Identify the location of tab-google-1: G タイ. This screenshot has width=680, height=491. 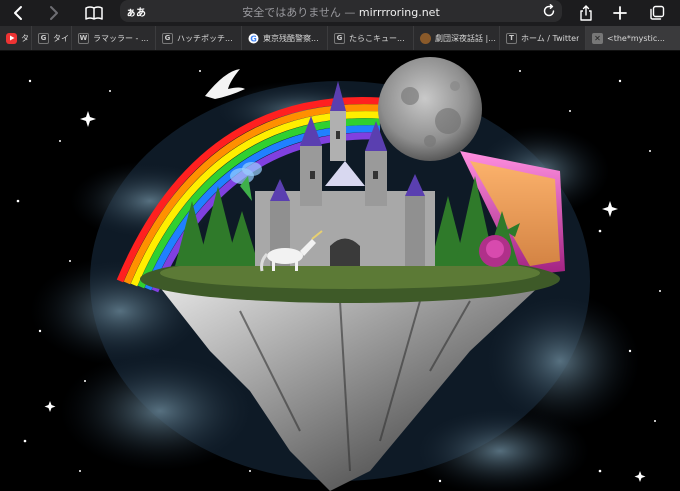
(52, 38).